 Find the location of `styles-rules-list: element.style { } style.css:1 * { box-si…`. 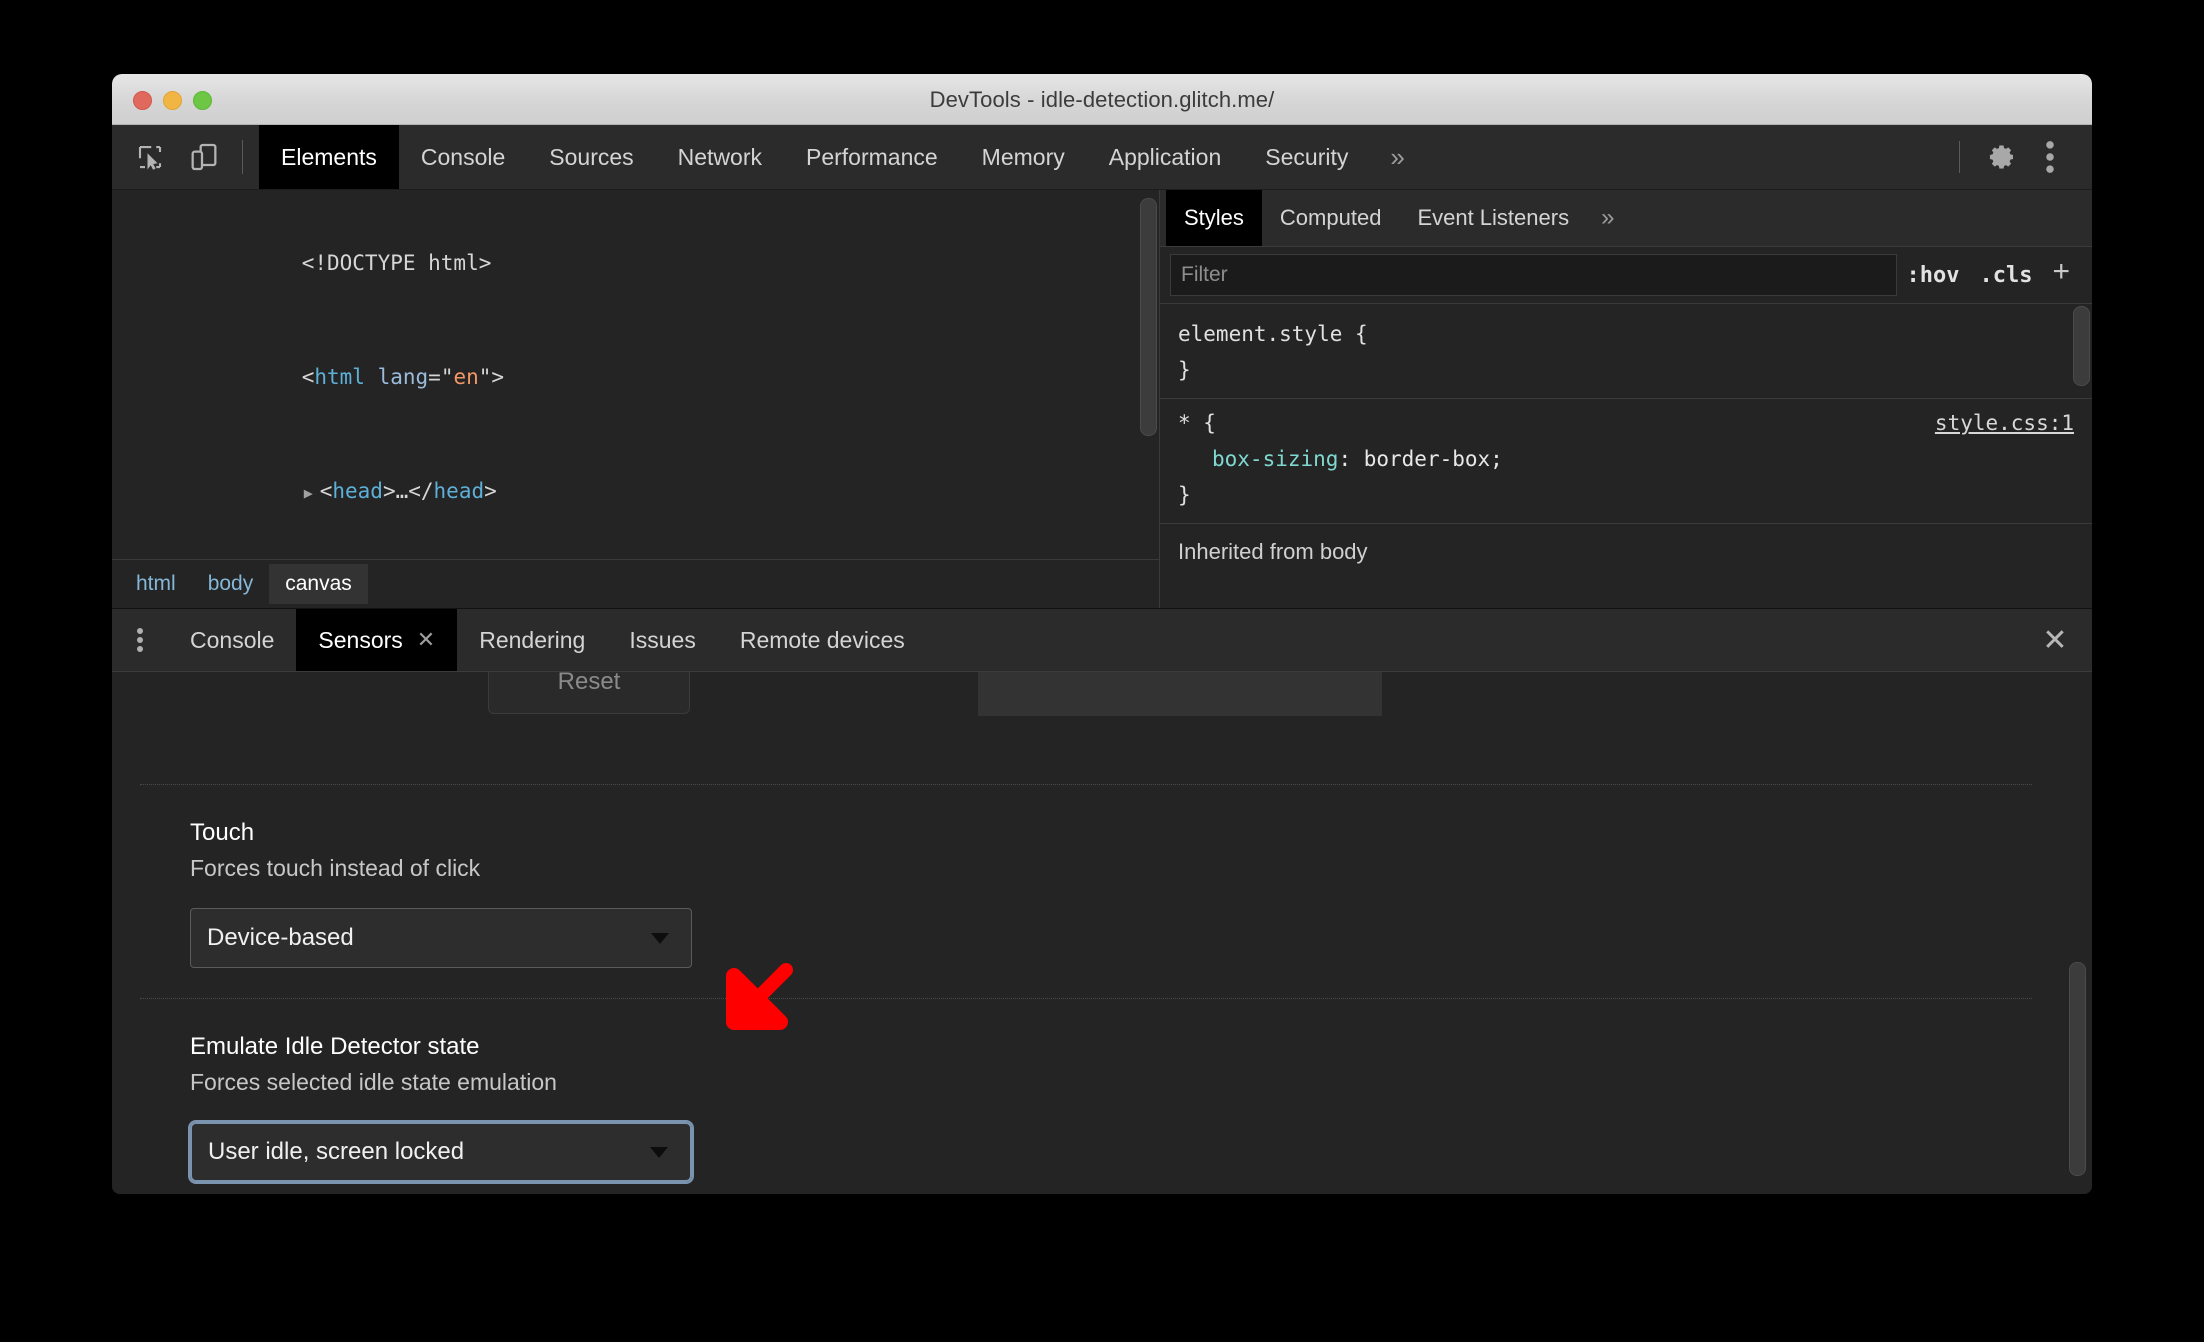

styles-rules-list: element.style { } style.css:1 * { box-si… is located at coordinates (1626, 442).